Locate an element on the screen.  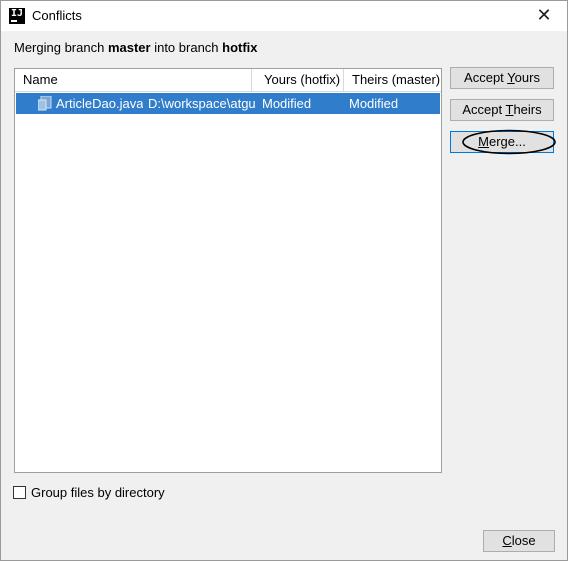
merge-heading: Merging branch master into branch hotfix is located at coordinates (136, 47).